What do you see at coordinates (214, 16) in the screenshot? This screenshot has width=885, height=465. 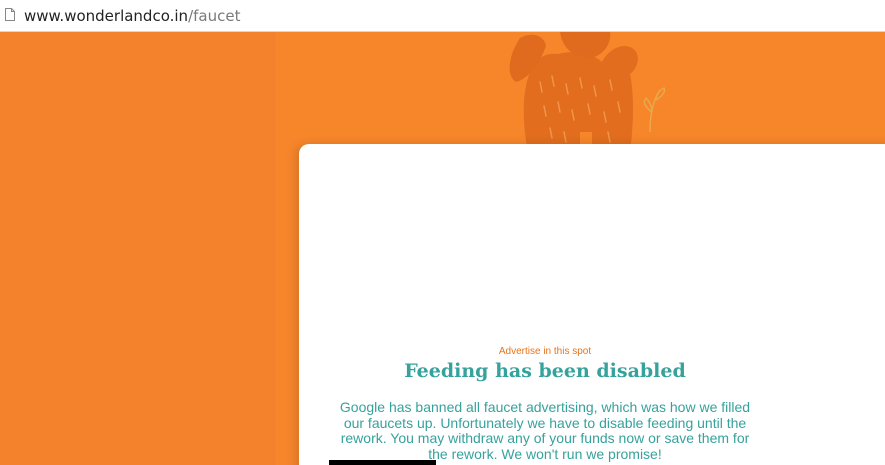 I see `url-path: /faucet` at bounding box center [214, 16].